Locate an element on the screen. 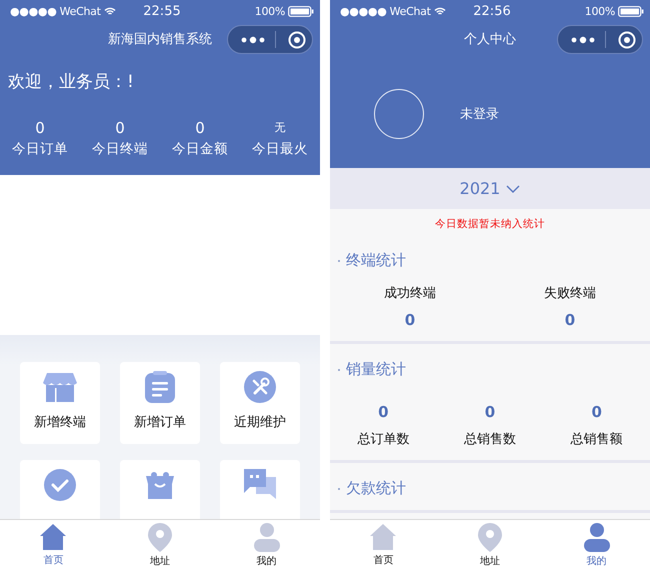 This screenshot has height=568, width=650. bag-icon is located at coordinates (160, 485).